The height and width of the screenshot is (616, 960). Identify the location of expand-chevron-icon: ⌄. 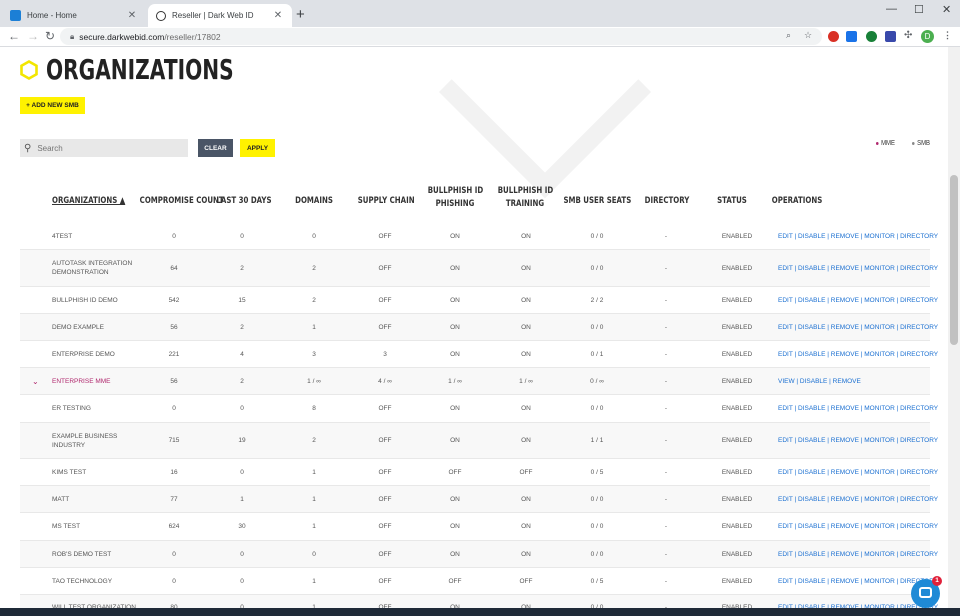
(35, 381).